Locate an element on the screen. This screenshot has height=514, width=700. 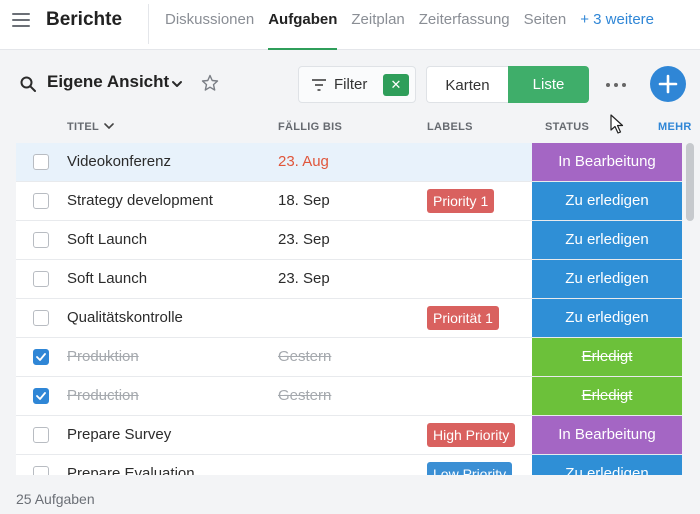
plus-icon is located at coordinates (668, 84).